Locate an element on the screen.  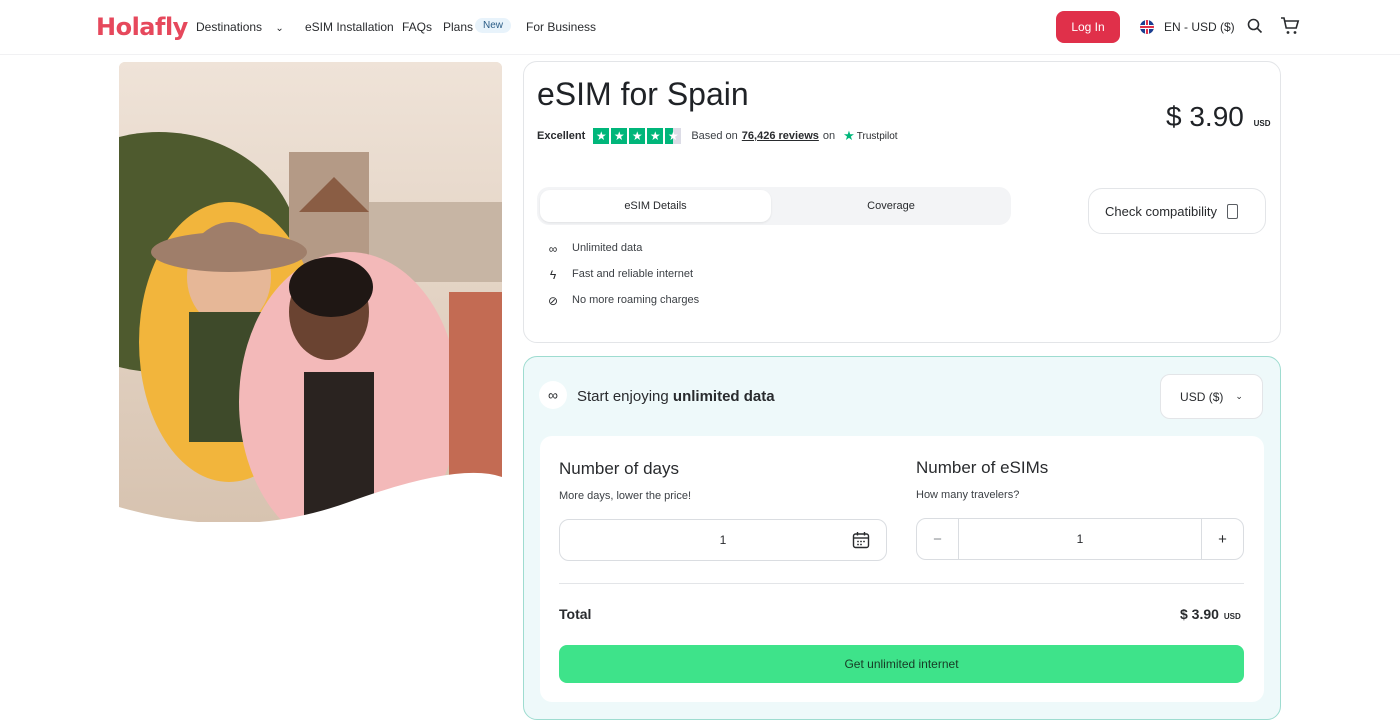
esims-stepper: − 1 + is located at coordinates (1080, 539).